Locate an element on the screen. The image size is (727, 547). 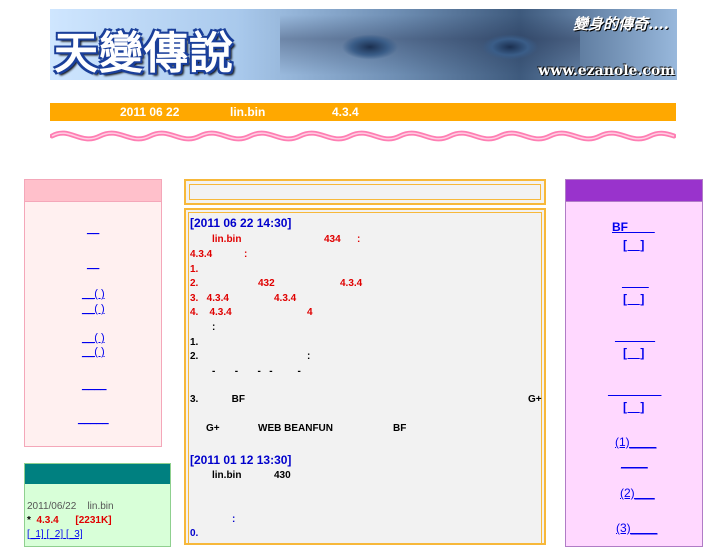
left-menu-link-3: __( ) is located at coordinates (93, 294).